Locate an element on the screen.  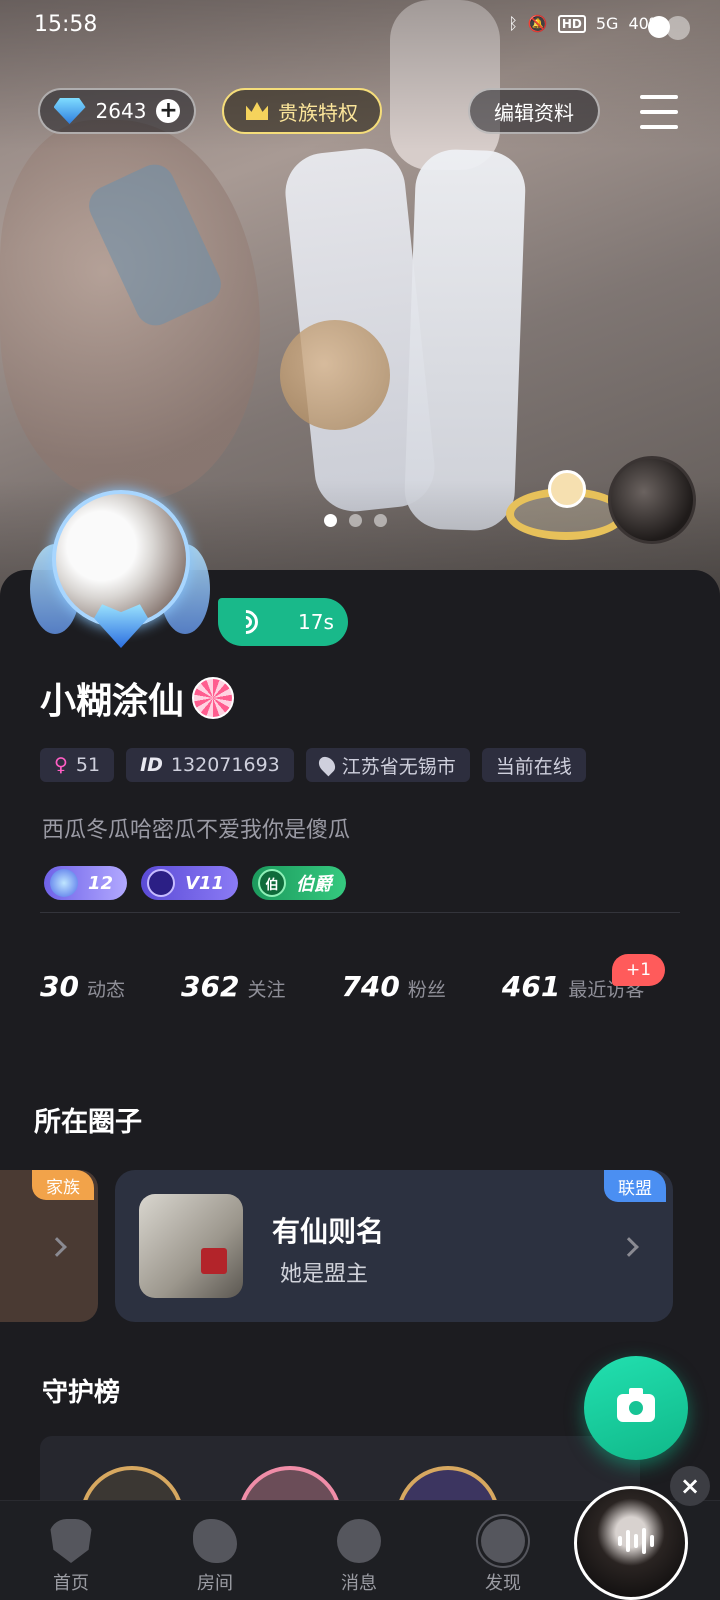
avatar-frame is located at coordinates (120, 569).